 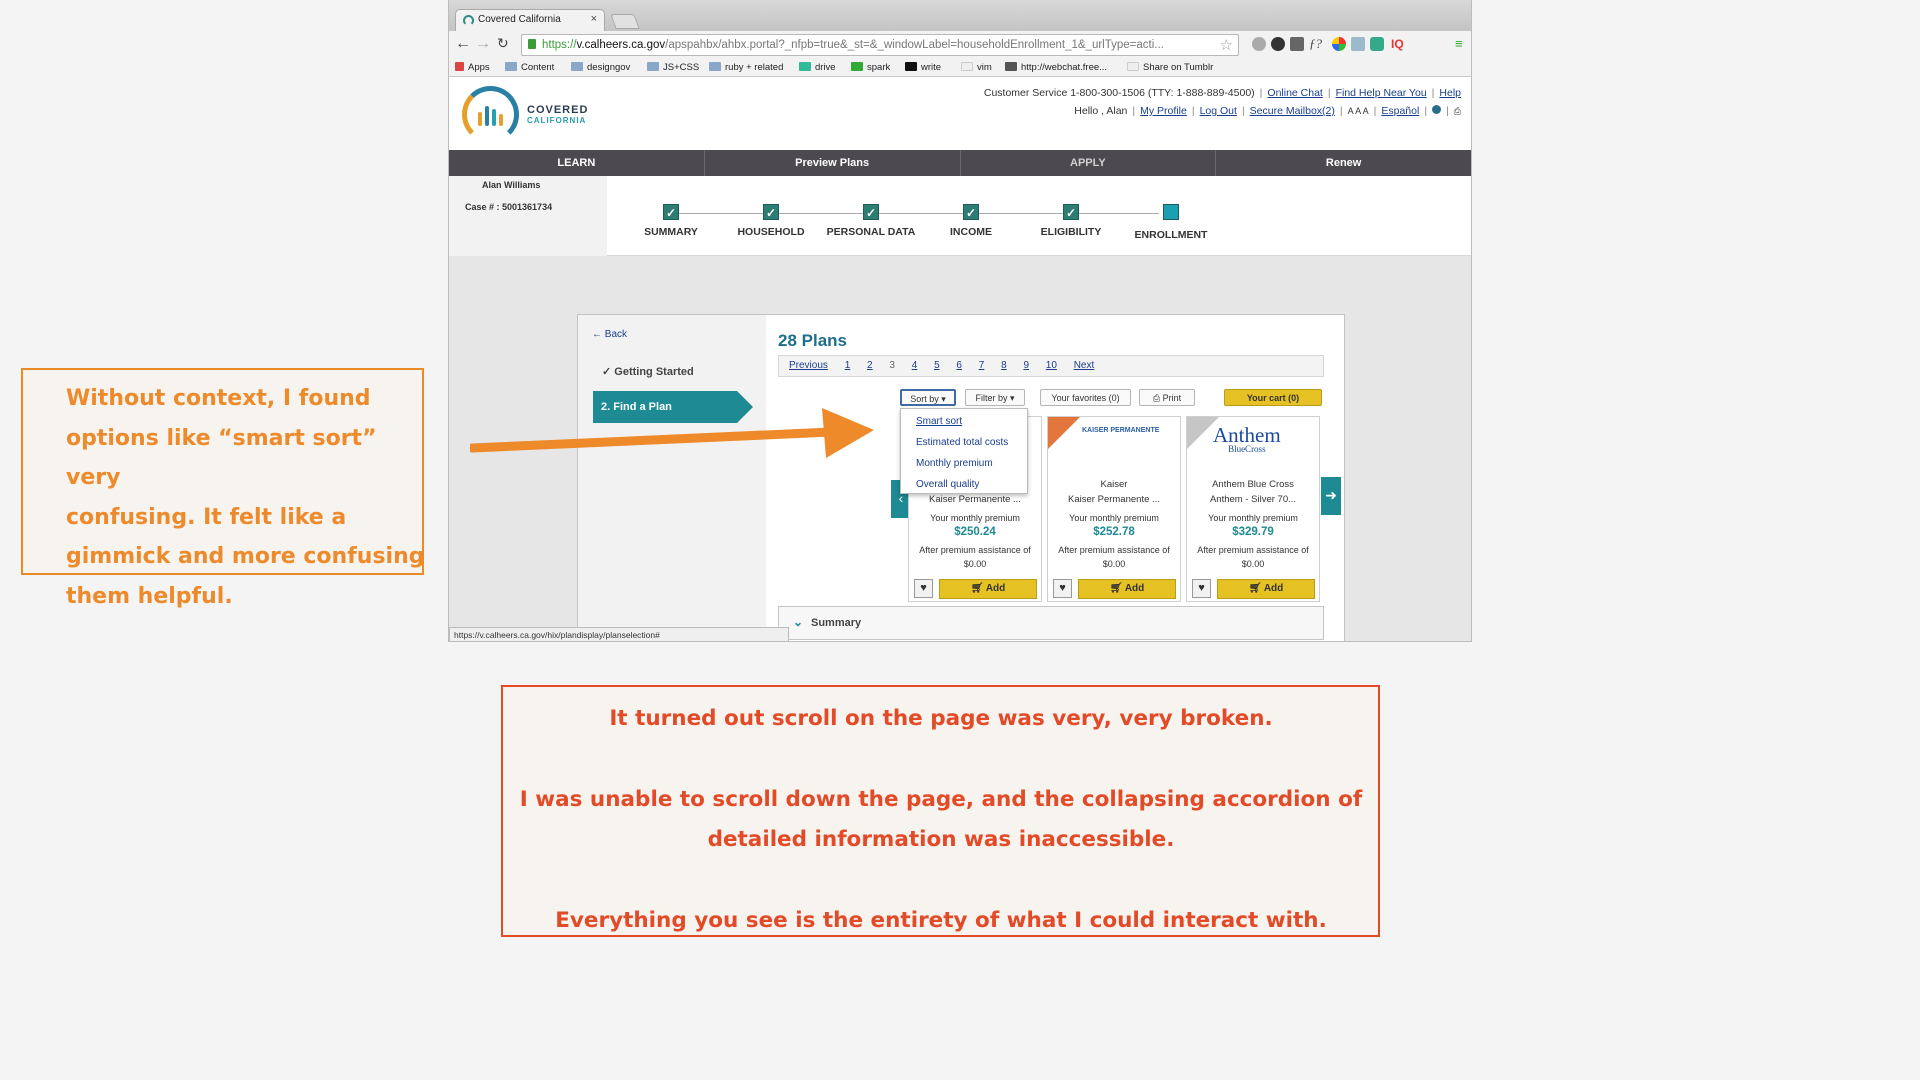 I want to click on step-income: ✓ INCOME, so click(x=971, y=221).